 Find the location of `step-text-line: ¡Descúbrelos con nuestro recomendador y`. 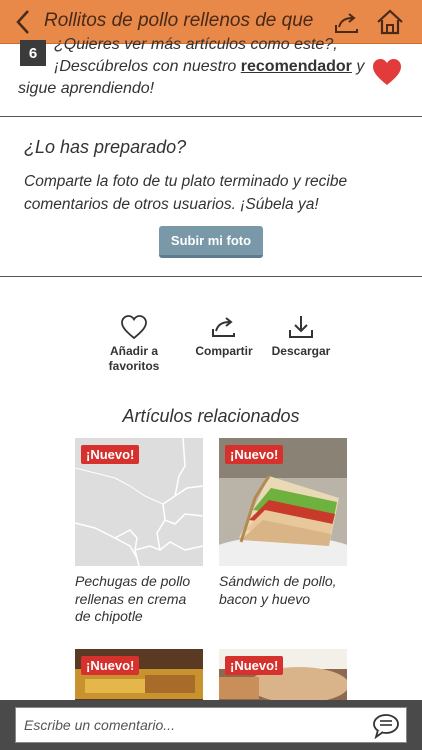

step-text-line: ¡Descúbrelos con nuestro recomendador y is located at coordinates (209, 67).